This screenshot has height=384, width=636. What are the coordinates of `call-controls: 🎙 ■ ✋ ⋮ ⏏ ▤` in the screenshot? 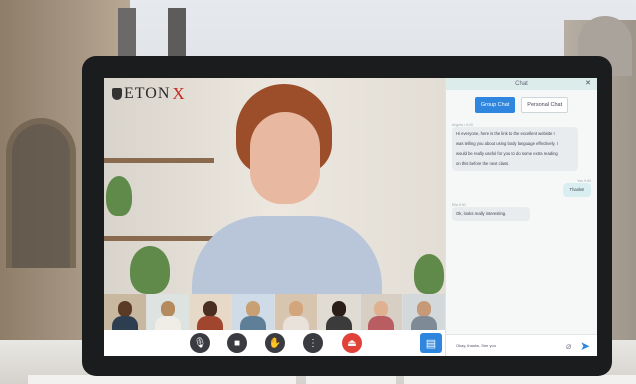 It's located at (274, 343).